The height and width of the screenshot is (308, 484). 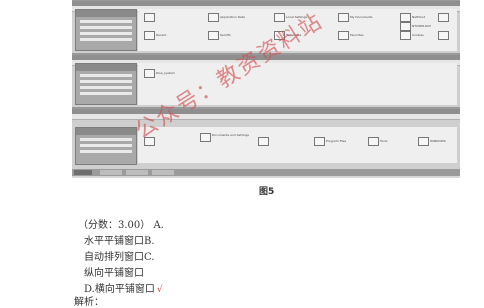 What do you see at coordinates (121, 225) in the screenshot?
I see `score-line: （分数：3.00） A.` at bounding box center [121, 225].